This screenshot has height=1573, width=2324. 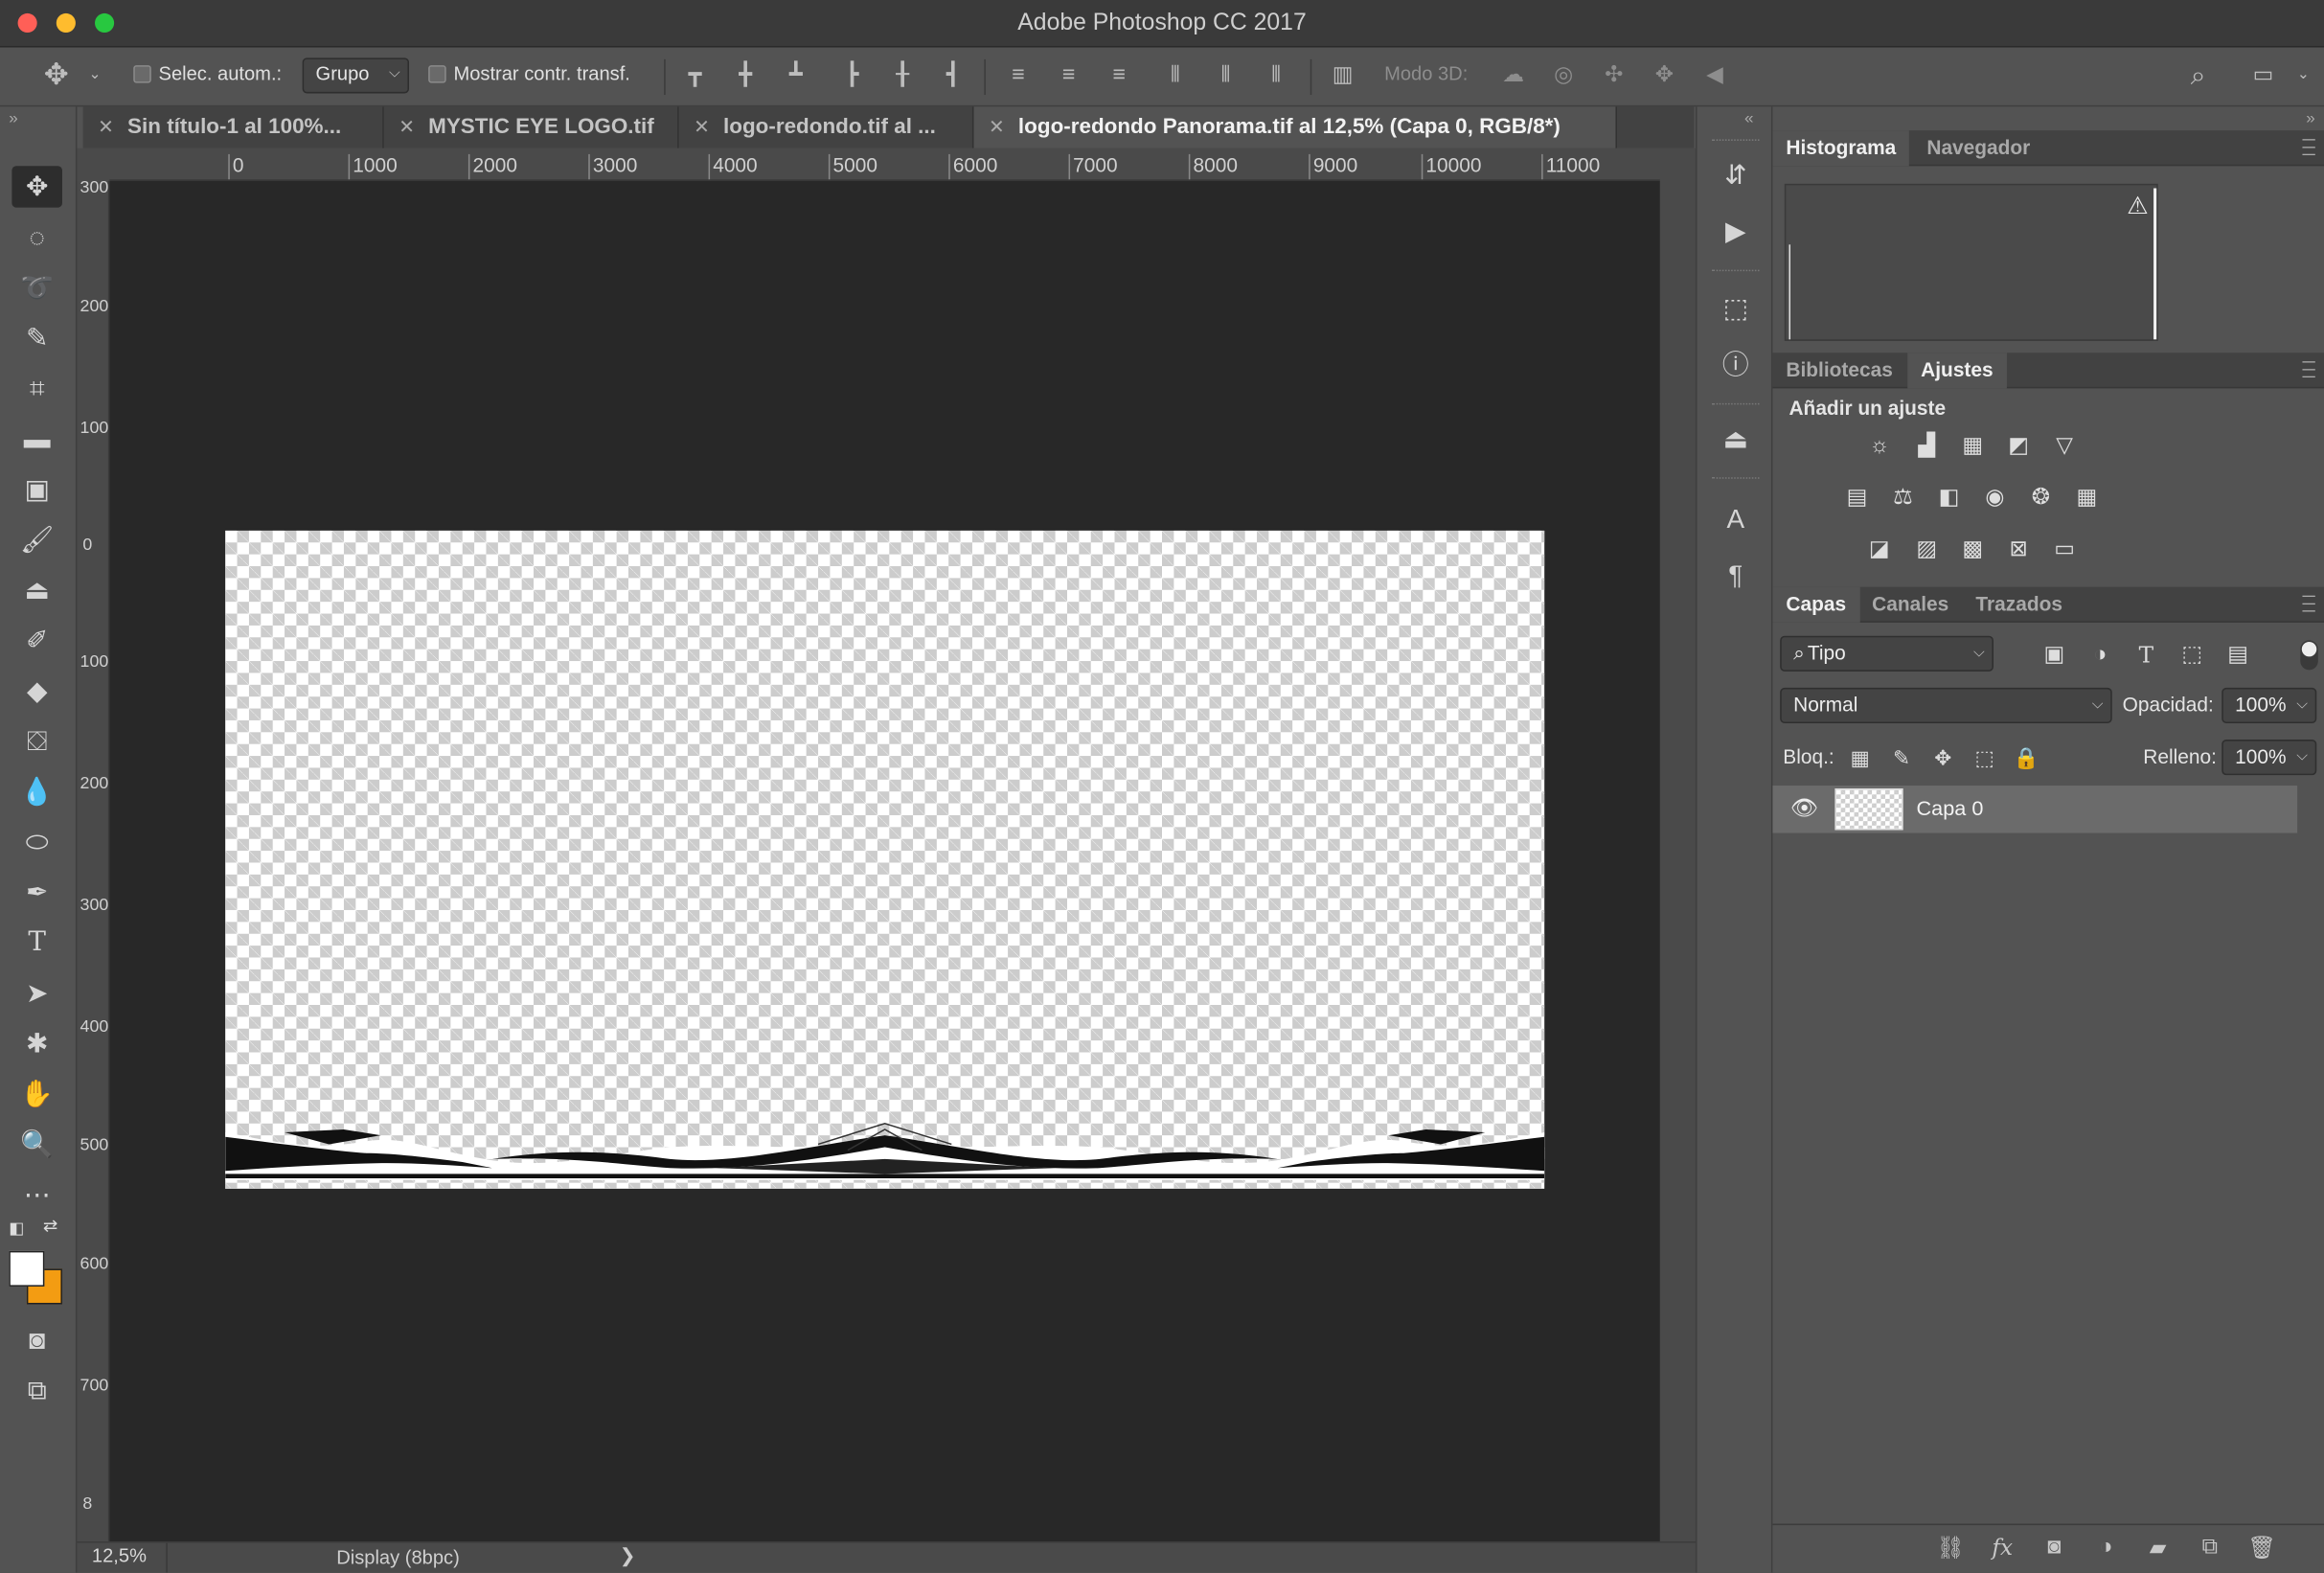 What do you see at coordinates (1972, 446) in the screenshot?
I see `curves-icon: ▦` at bounding box center [1972, 446].